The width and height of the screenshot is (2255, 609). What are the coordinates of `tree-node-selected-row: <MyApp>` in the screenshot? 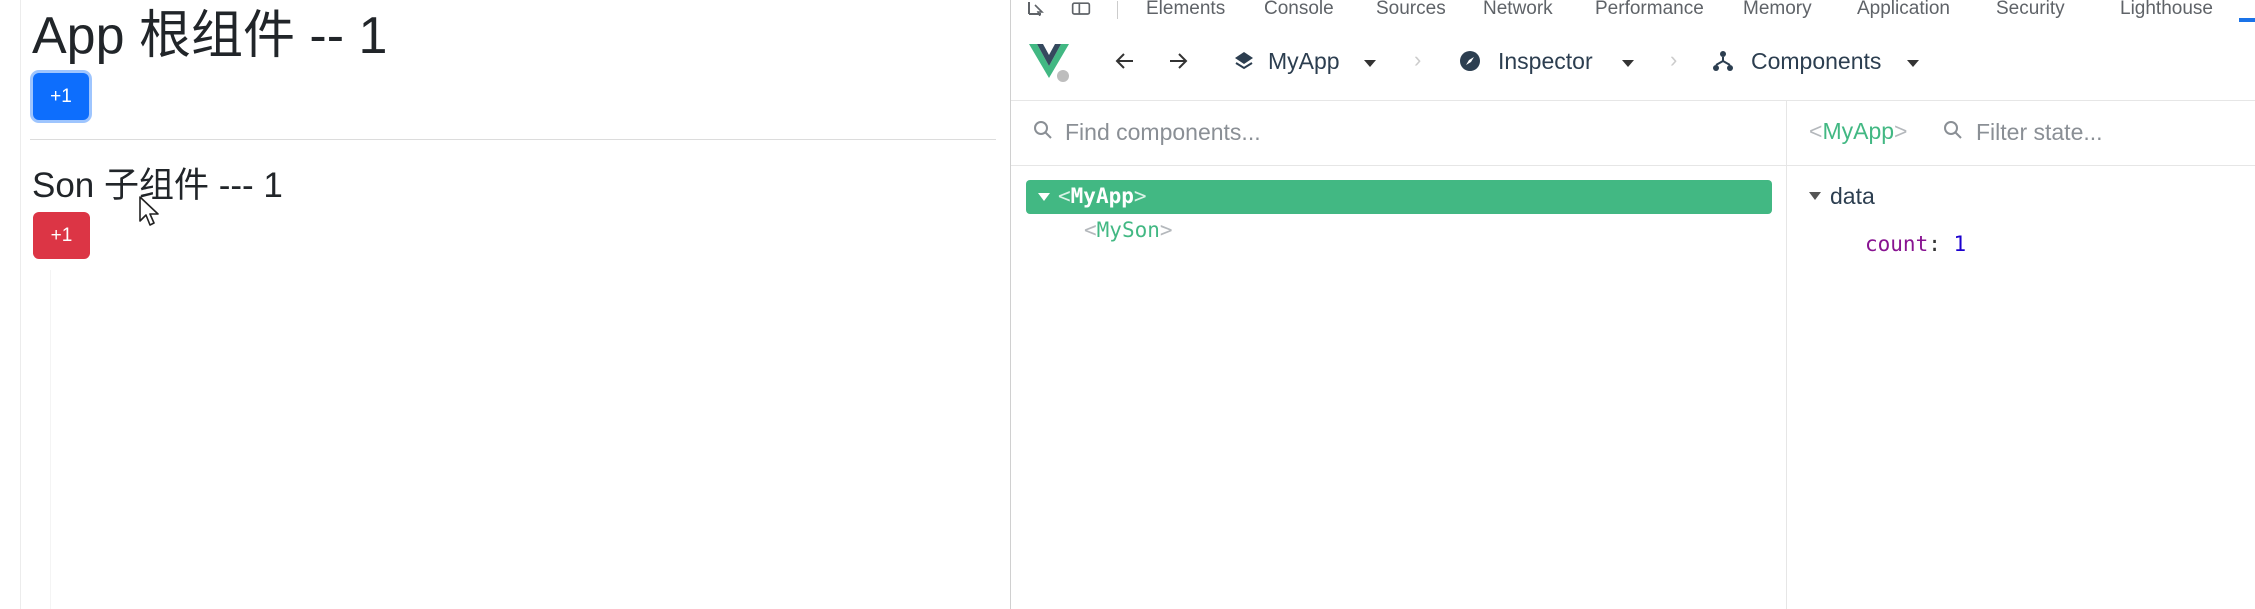 It's located at (1399, 197).